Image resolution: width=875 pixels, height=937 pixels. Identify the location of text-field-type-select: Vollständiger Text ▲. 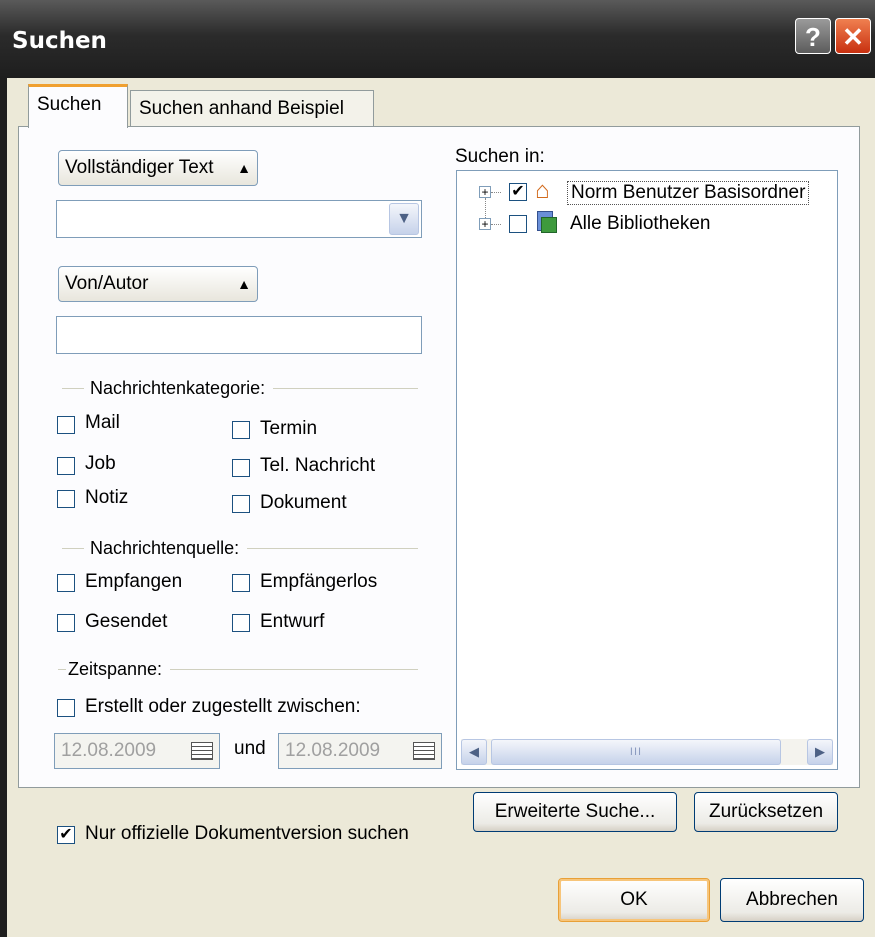
(158, 168).